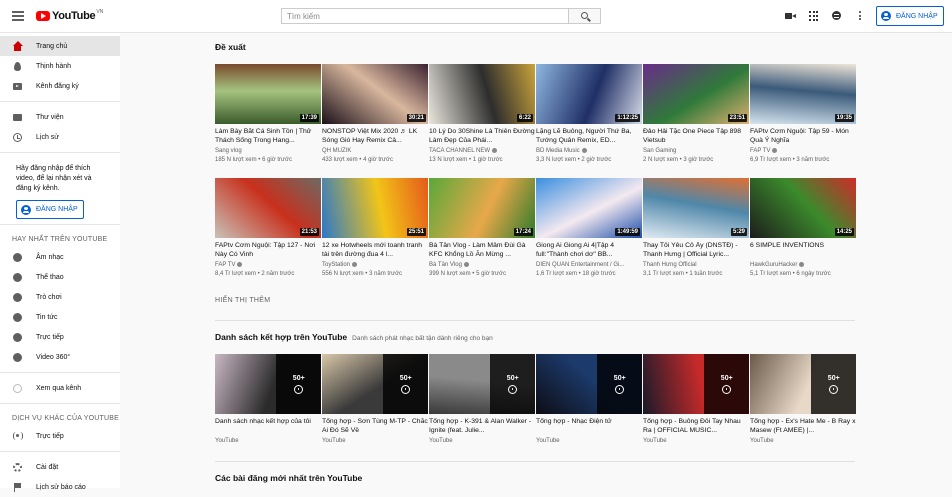 The width and height of the screenshot is (952, 497). I want to click on sidebar-item-browse-channels: Xem qua kênh, so click(60, 388).